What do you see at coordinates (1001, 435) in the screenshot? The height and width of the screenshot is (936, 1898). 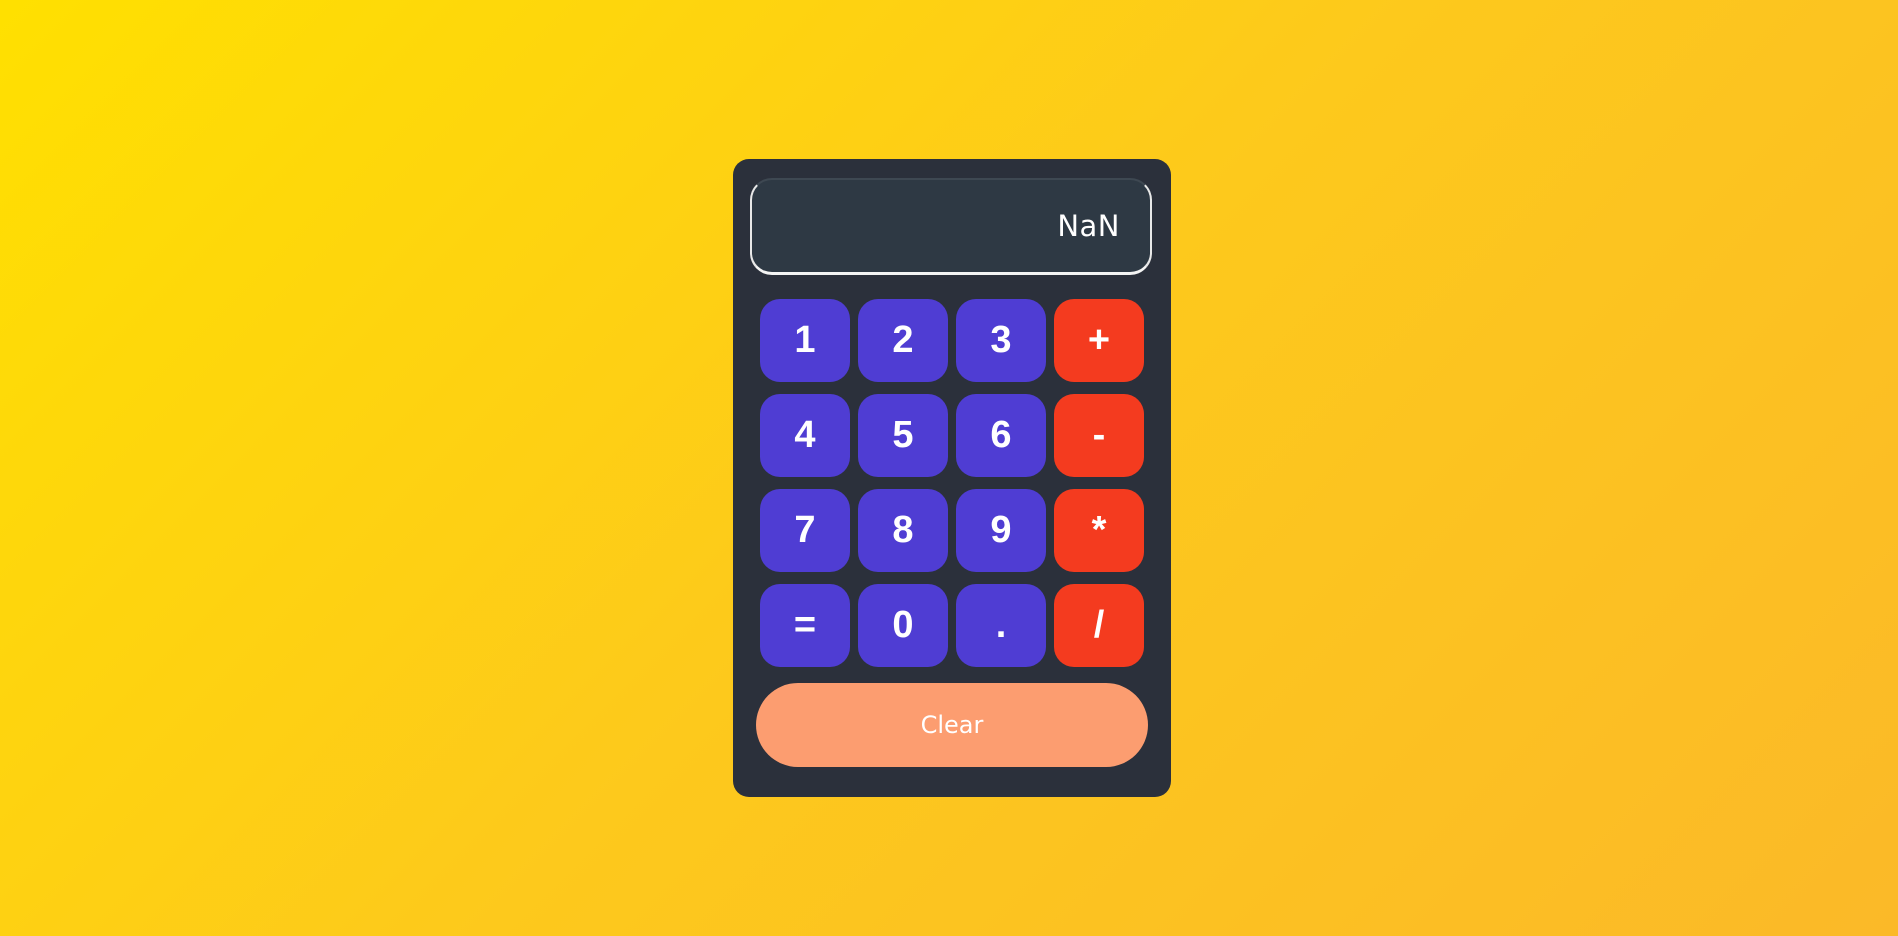 I see `key-6: 6` at bounding box center [1001, 435].